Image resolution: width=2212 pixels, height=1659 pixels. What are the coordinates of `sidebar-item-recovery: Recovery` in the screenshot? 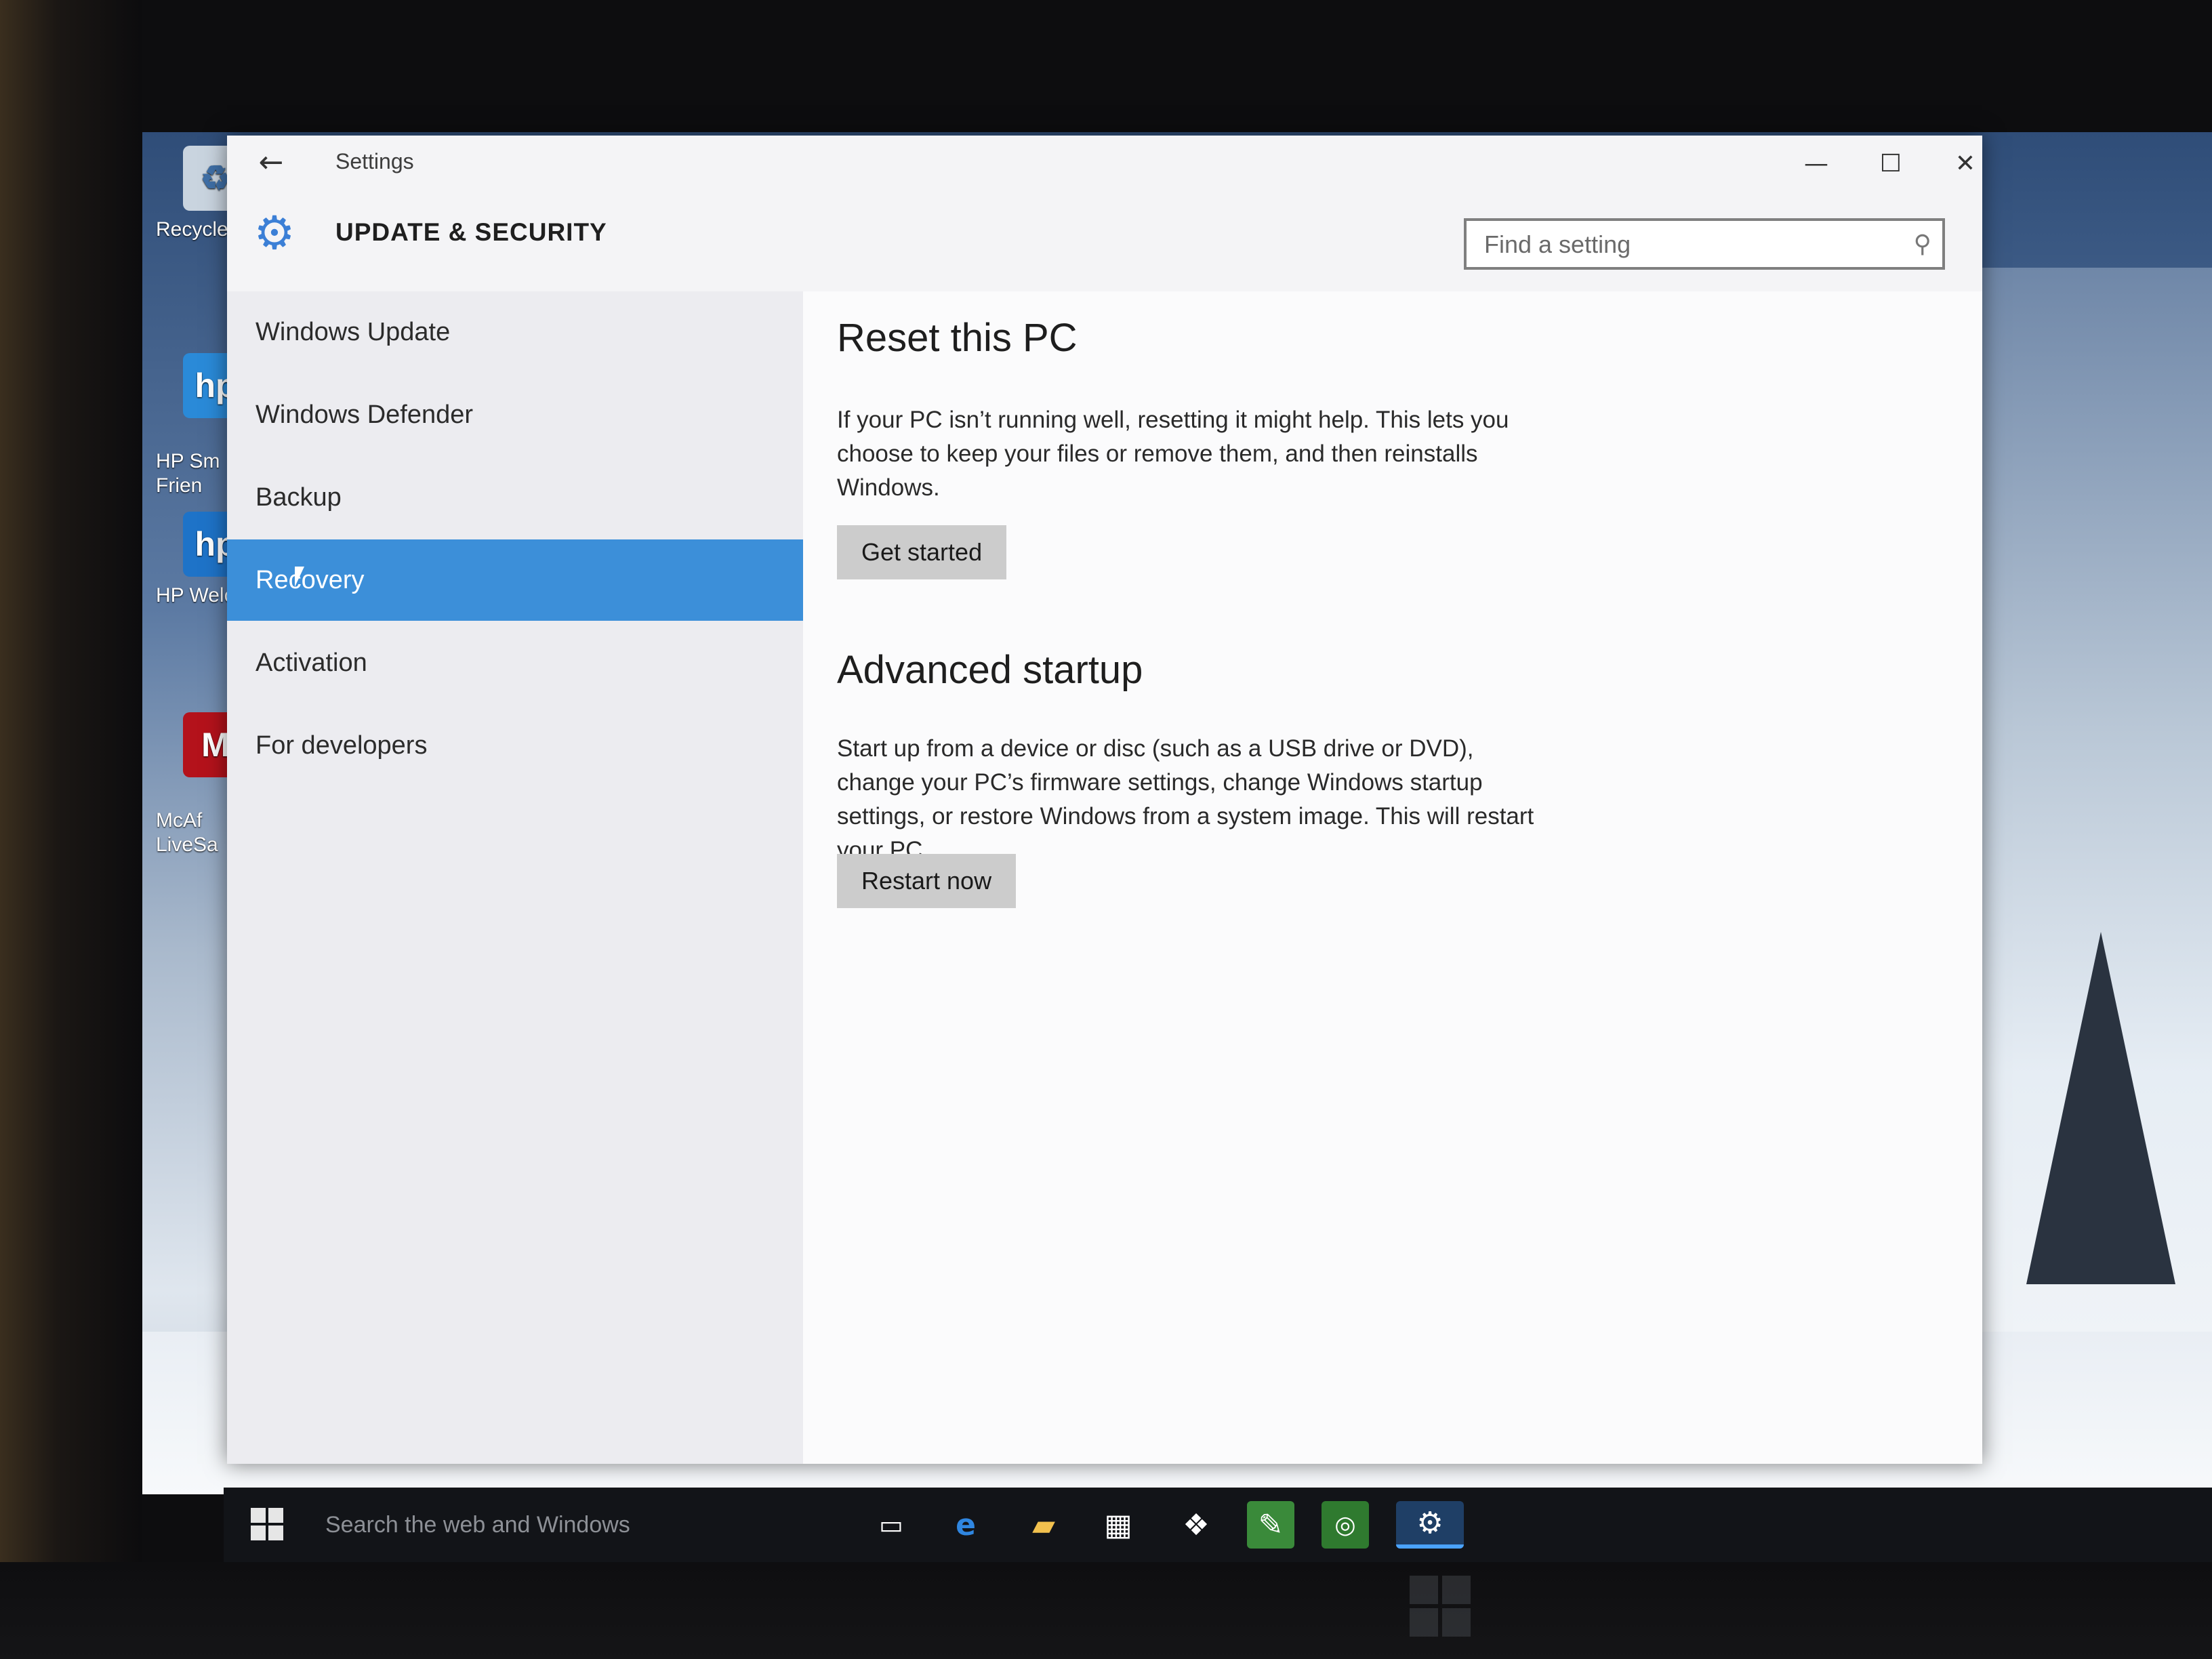 It's located at (515, 580).